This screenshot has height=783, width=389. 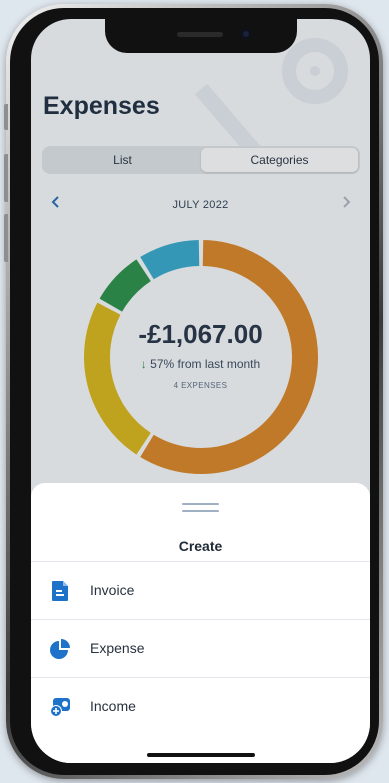 What do you see at coordinates (200, 504) in the screenshot?
I see `sheet-handle` at bounding box center [200, 504].